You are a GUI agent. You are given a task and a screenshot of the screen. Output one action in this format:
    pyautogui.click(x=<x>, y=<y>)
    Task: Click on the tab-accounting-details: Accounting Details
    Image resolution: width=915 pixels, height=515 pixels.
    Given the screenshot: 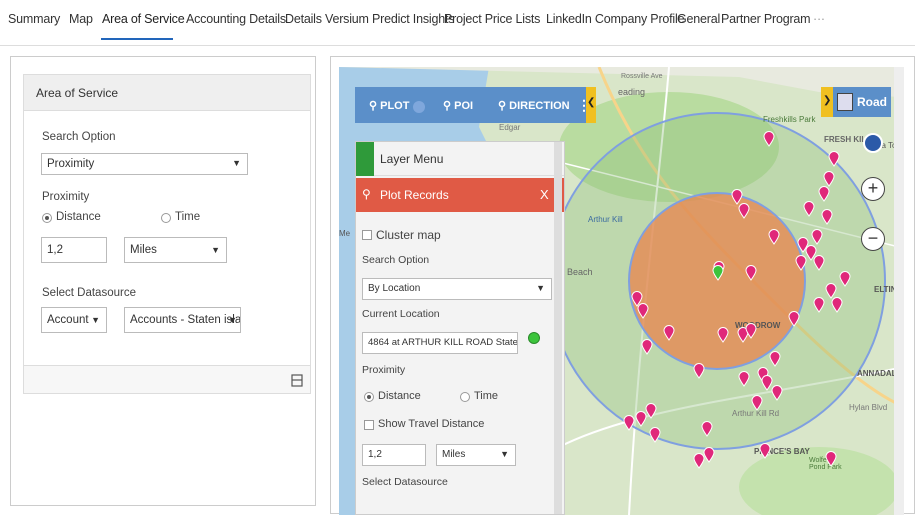 What is the action you would take?
    pyautogui.click(x=236, y=19)
    